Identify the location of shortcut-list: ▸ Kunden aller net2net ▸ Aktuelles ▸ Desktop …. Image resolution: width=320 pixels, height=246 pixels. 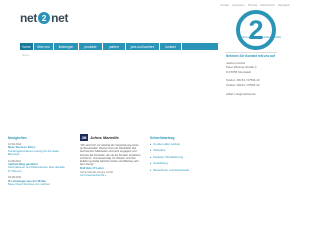
(180, 157).